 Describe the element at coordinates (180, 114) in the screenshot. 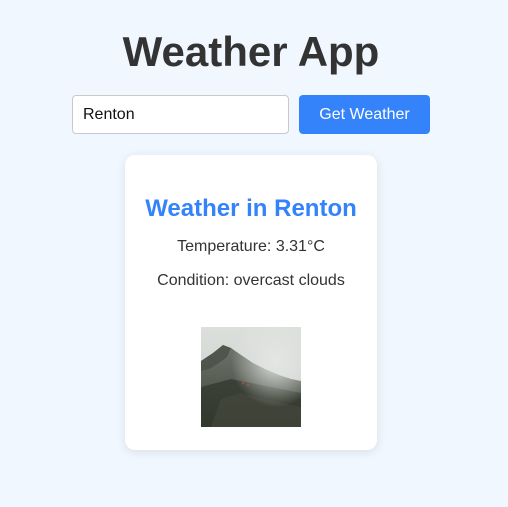

I see `city-search-input` at that location.